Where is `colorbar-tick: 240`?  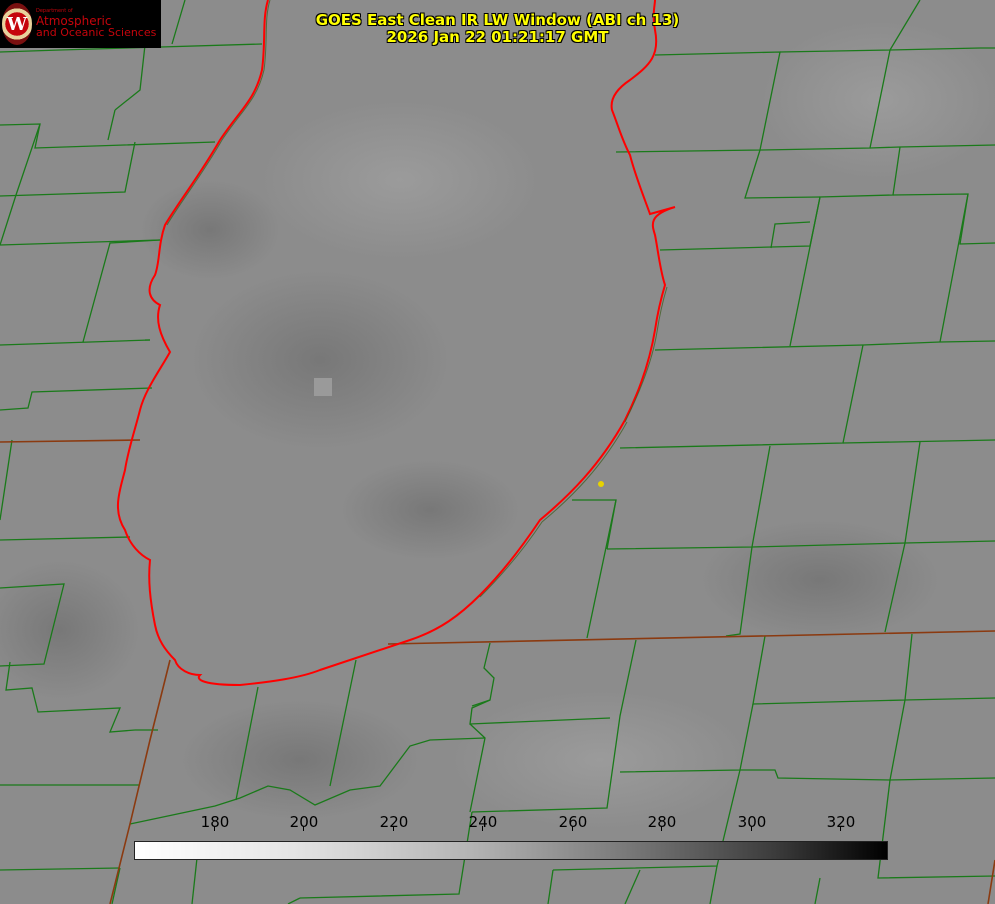
colorbar-tick: 240 is located at coordinates (483, 822).